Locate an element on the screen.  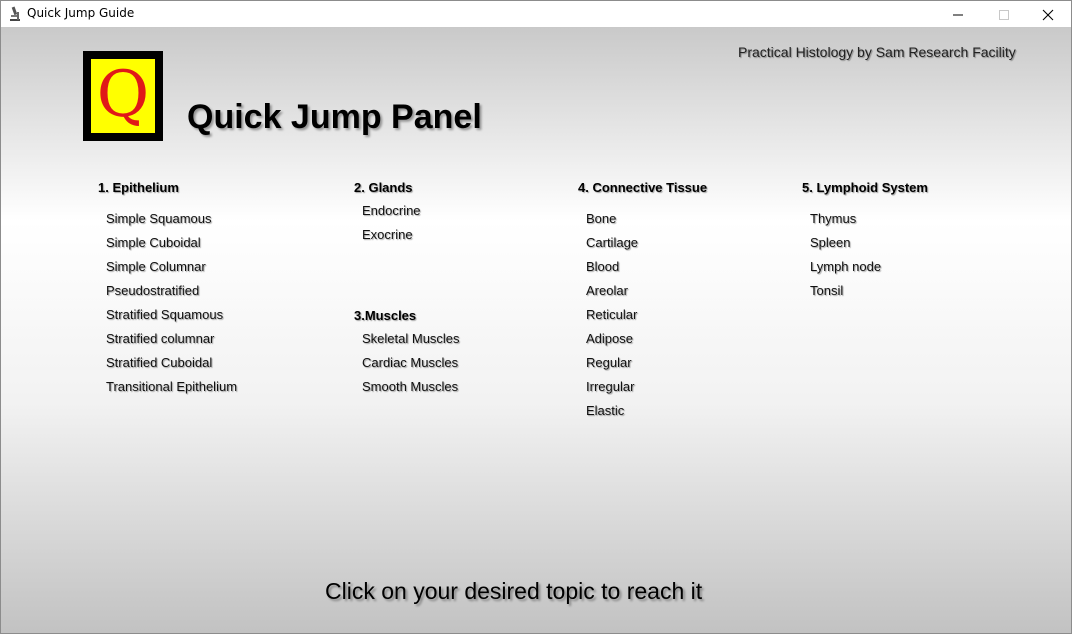
heading-connective-tissue: 4. Connective Tissue is located at coordinates (643, 187).